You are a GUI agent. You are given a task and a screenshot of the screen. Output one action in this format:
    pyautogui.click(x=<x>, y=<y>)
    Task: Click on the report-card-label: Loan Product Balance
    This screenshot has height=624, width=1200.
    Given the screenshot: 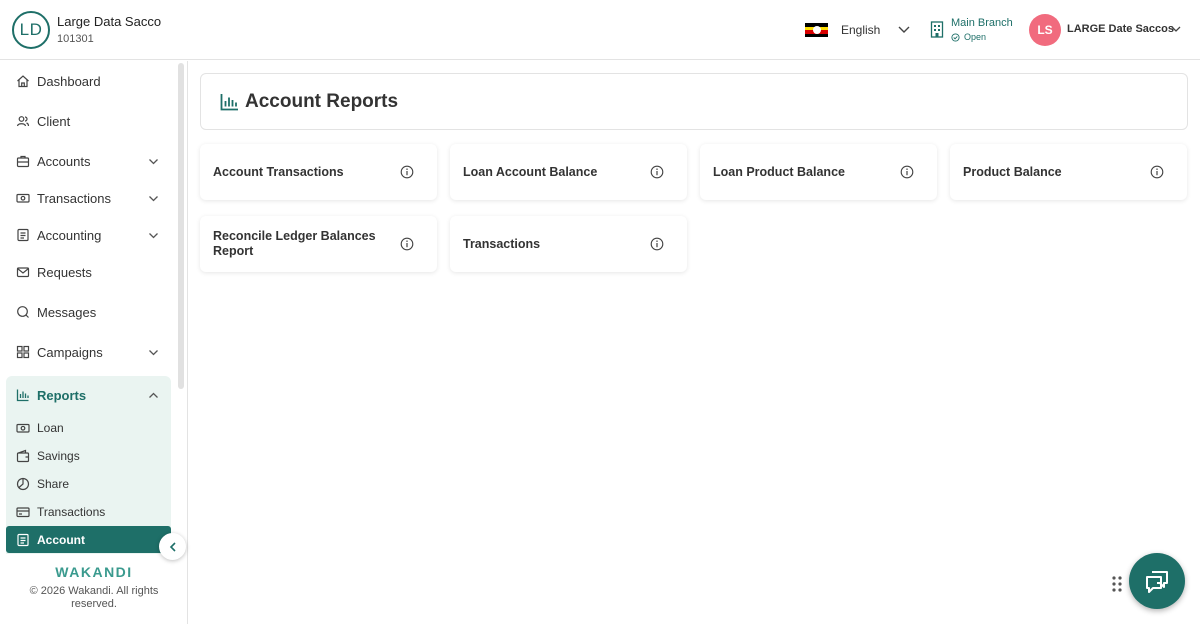 What is the action you would take?
    pyautogui.click(x=779, y=172)
    